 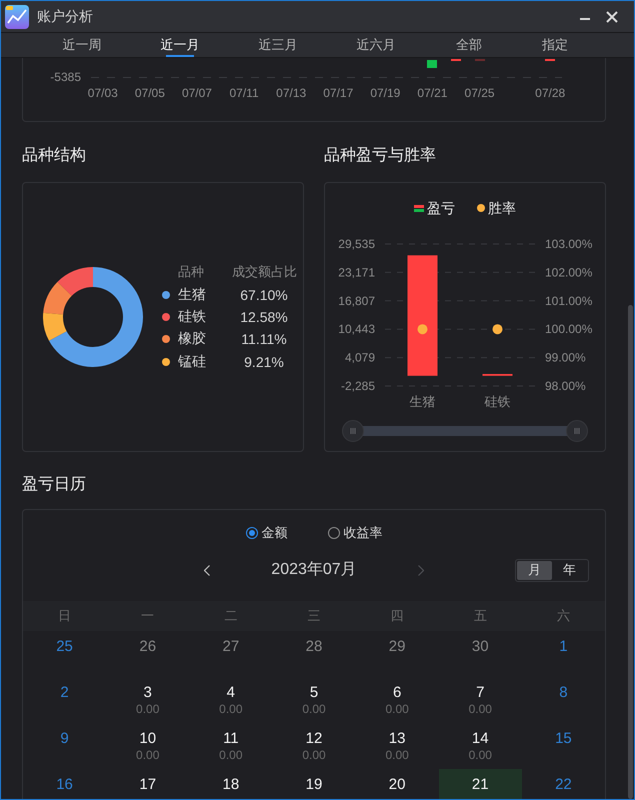 I want to click on day-number: 18, so click(x=231, y=784).